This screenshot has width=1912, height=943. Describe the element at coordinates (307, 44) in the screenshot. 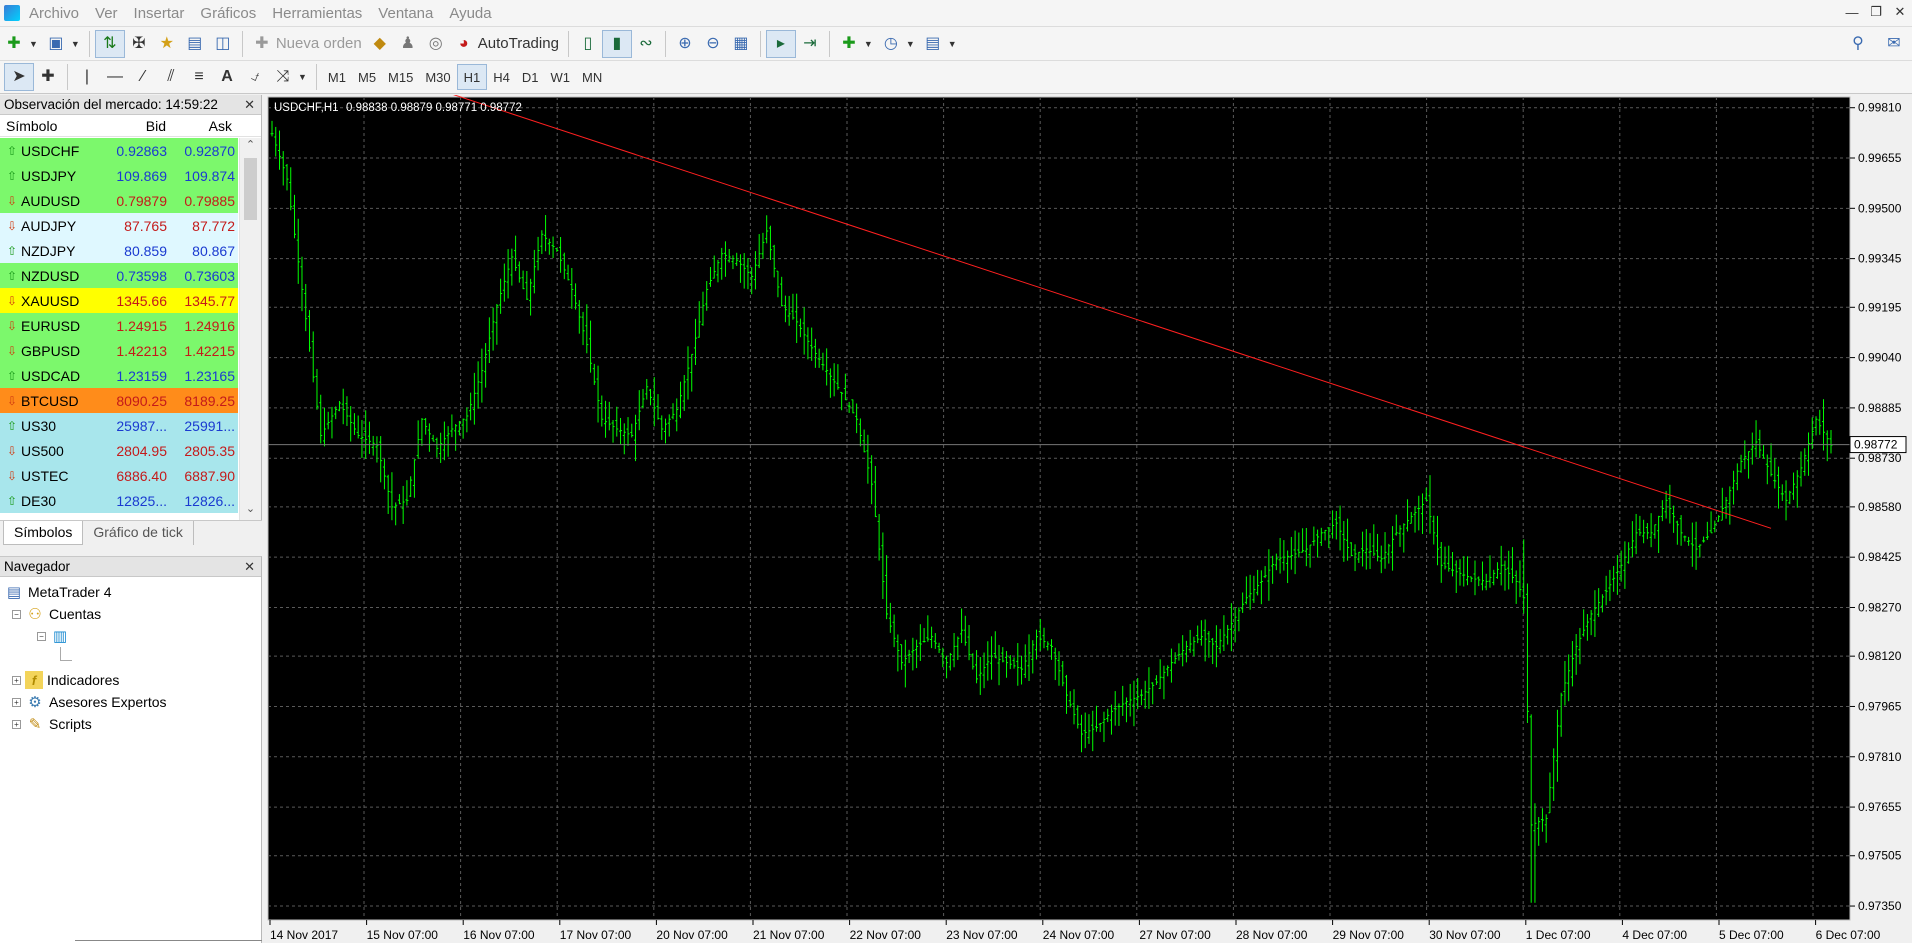

I see `new-order-button: ✚ Nueva orden` at that location.